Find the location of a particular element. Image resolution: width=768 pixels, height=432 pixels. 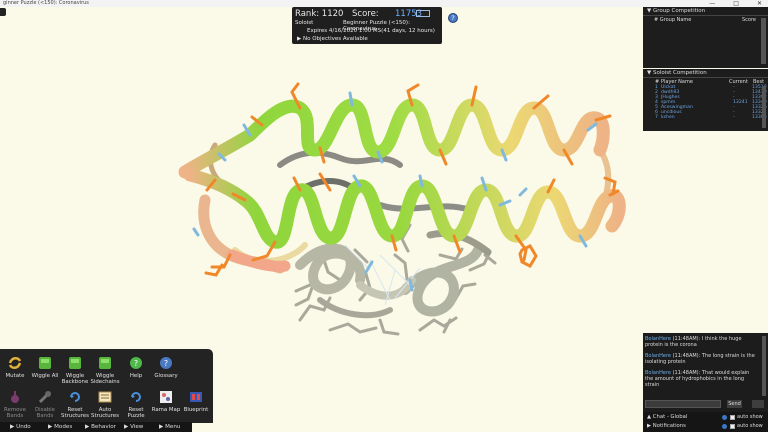

soloist-competition-title: Soloist Competition is located at coordinates (679, 73).